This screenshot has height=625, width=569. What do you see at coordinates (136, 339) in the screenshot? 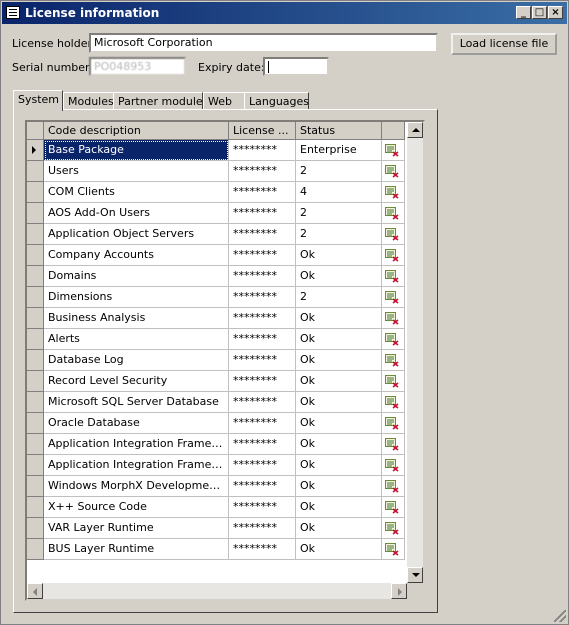
I see `cell-code-description: Alerts` at bounding box center [136, 339].